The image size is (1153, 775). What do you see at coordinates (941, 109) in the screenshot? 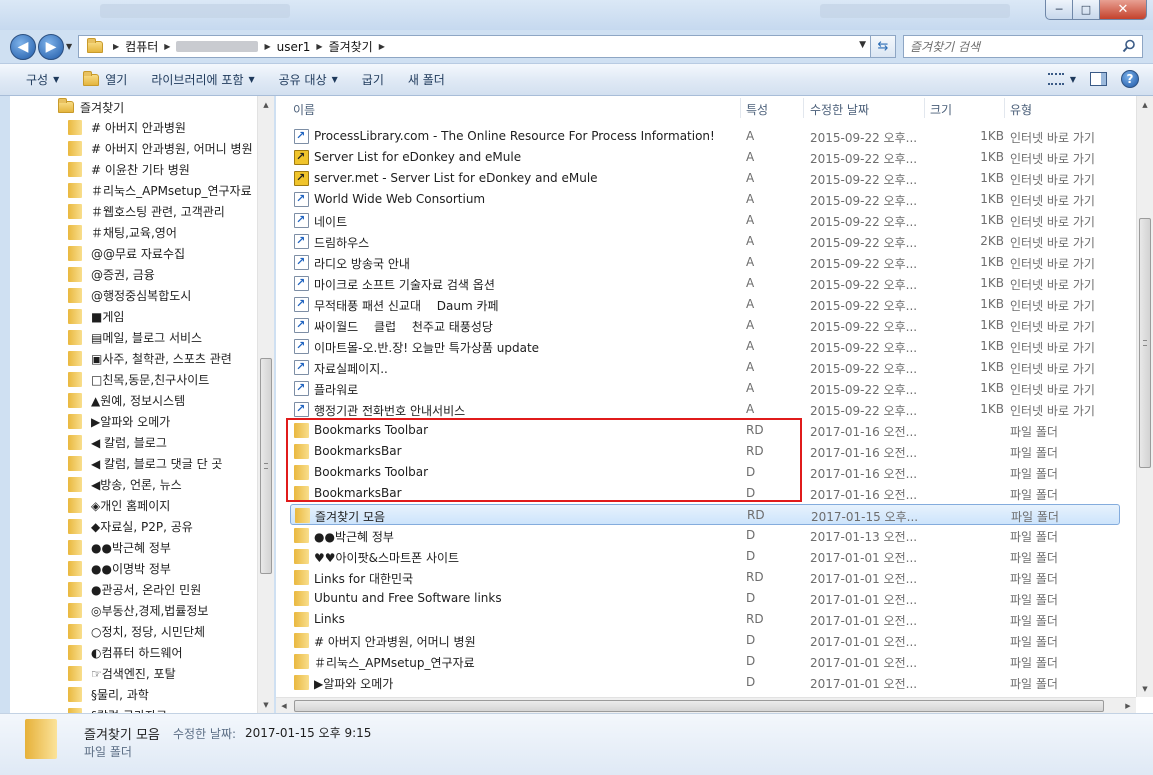
I see `column-size: 크기` at bounding box center [941, 109].